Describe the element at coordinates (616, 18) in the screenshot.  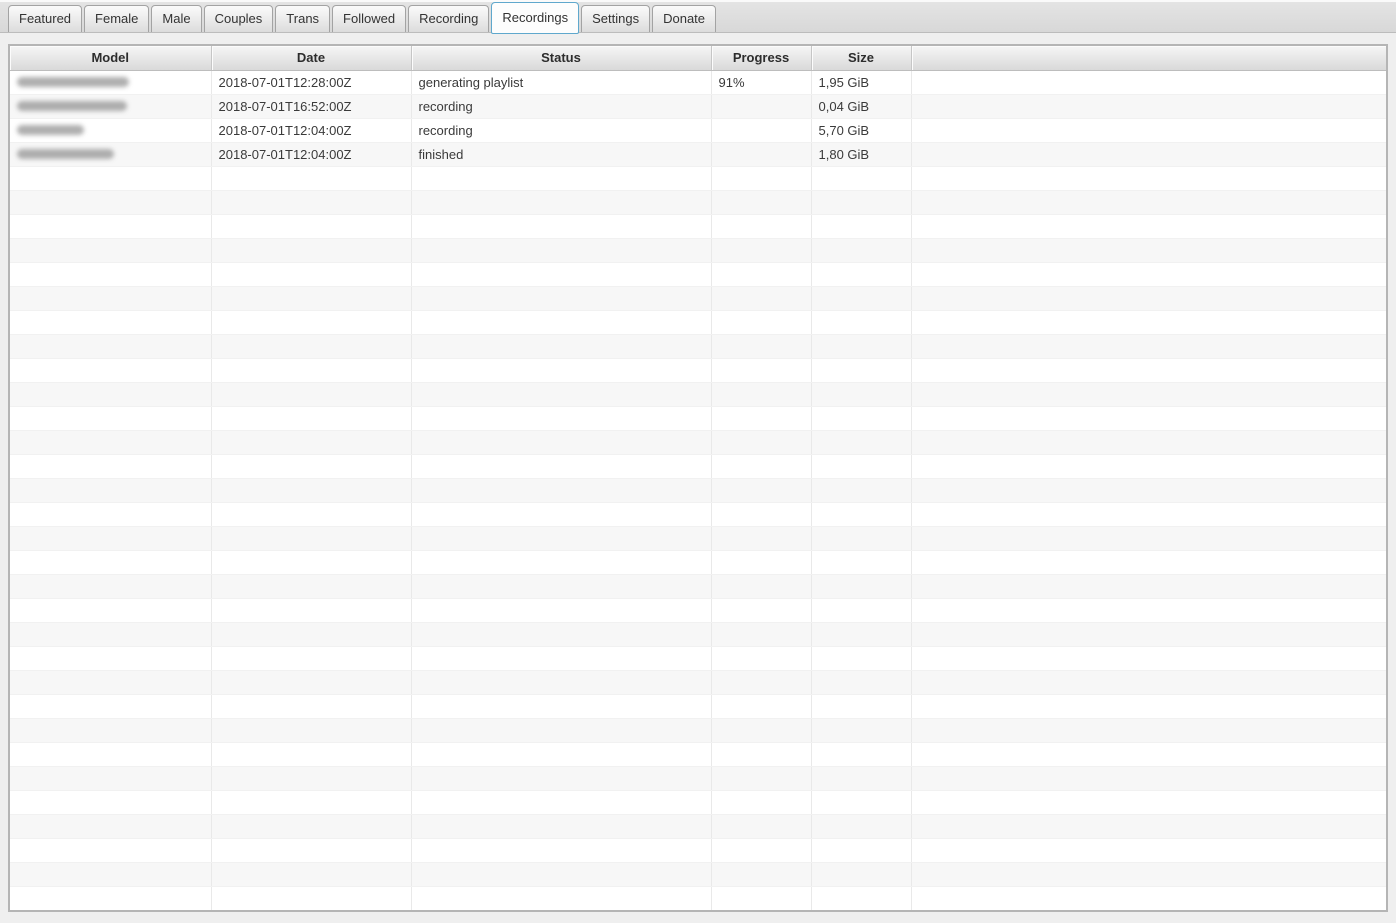
I see `tab-settings: Settings` at that location.